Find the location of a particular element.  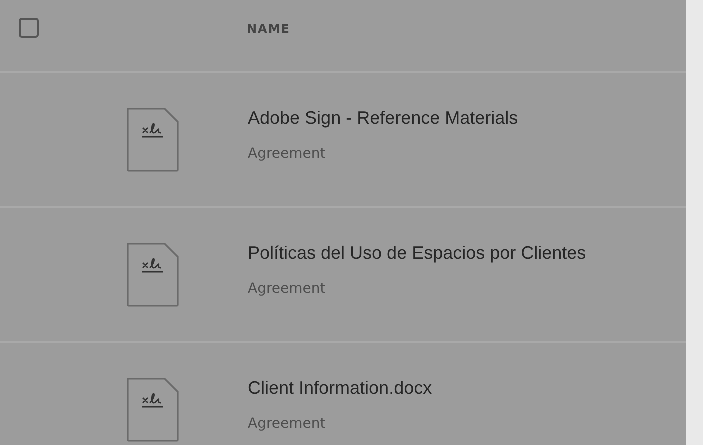

select-all-checkbox is located at coordinates (29, 28).